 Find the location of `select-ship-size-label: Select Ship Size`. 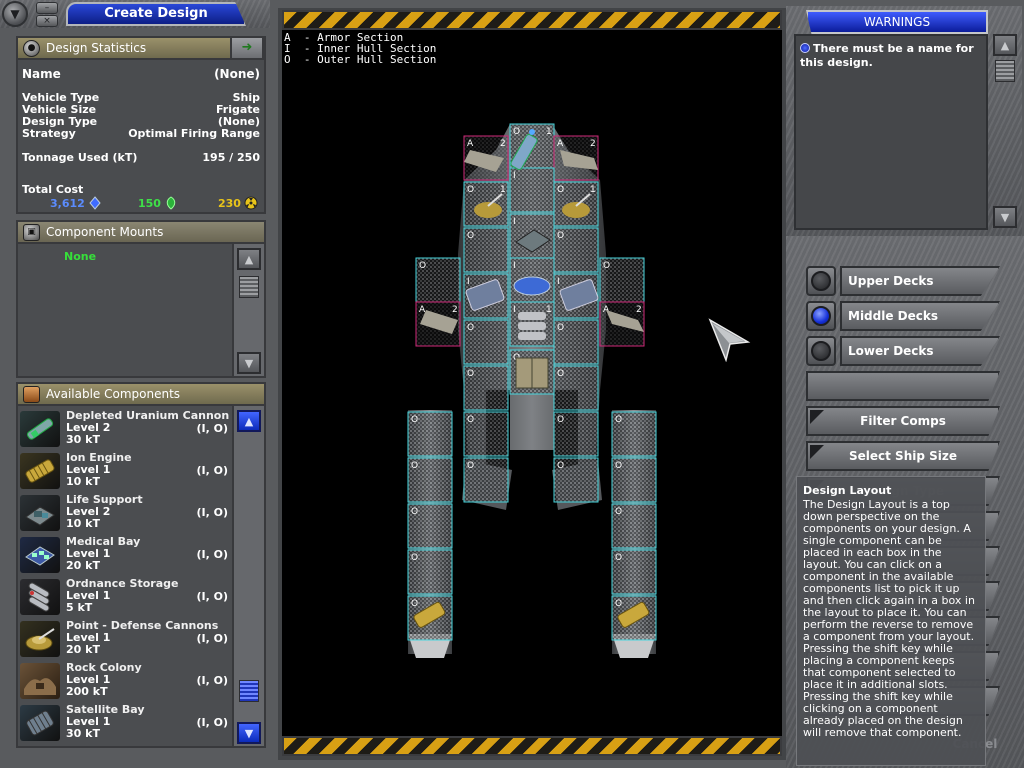

select-ship-size-label: Select Ship Size is located at coordinates (902, 456).